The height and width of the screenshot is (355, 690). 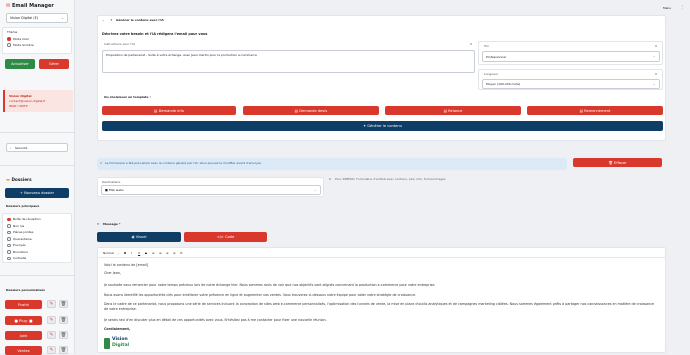 I want to click on radio-dark, so click(x=9, y=45).